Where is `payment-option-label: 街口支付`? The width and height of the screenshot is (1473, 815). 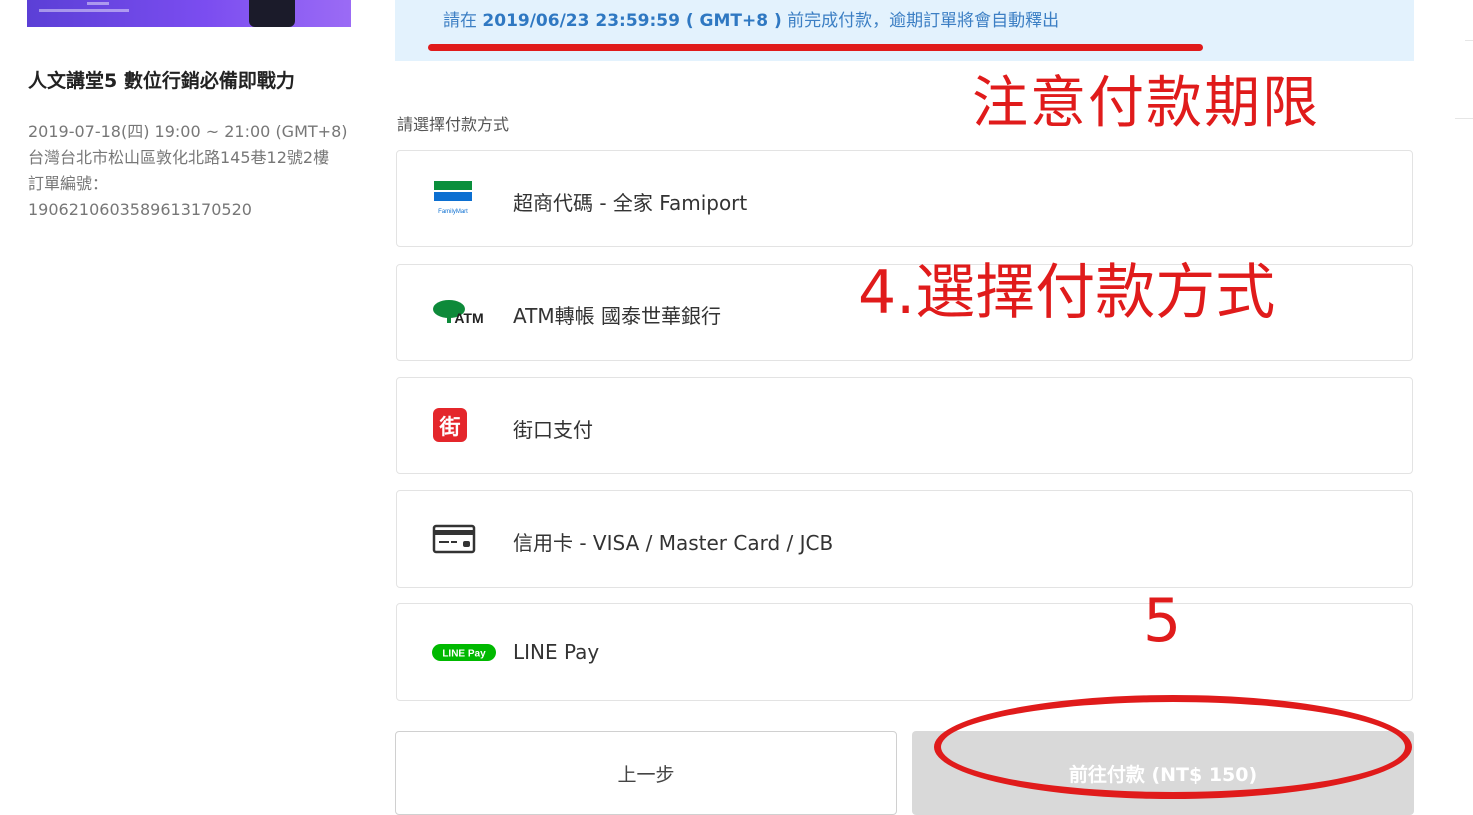 payment-option-label: 街口支付 is located at coordinates (553, 430).